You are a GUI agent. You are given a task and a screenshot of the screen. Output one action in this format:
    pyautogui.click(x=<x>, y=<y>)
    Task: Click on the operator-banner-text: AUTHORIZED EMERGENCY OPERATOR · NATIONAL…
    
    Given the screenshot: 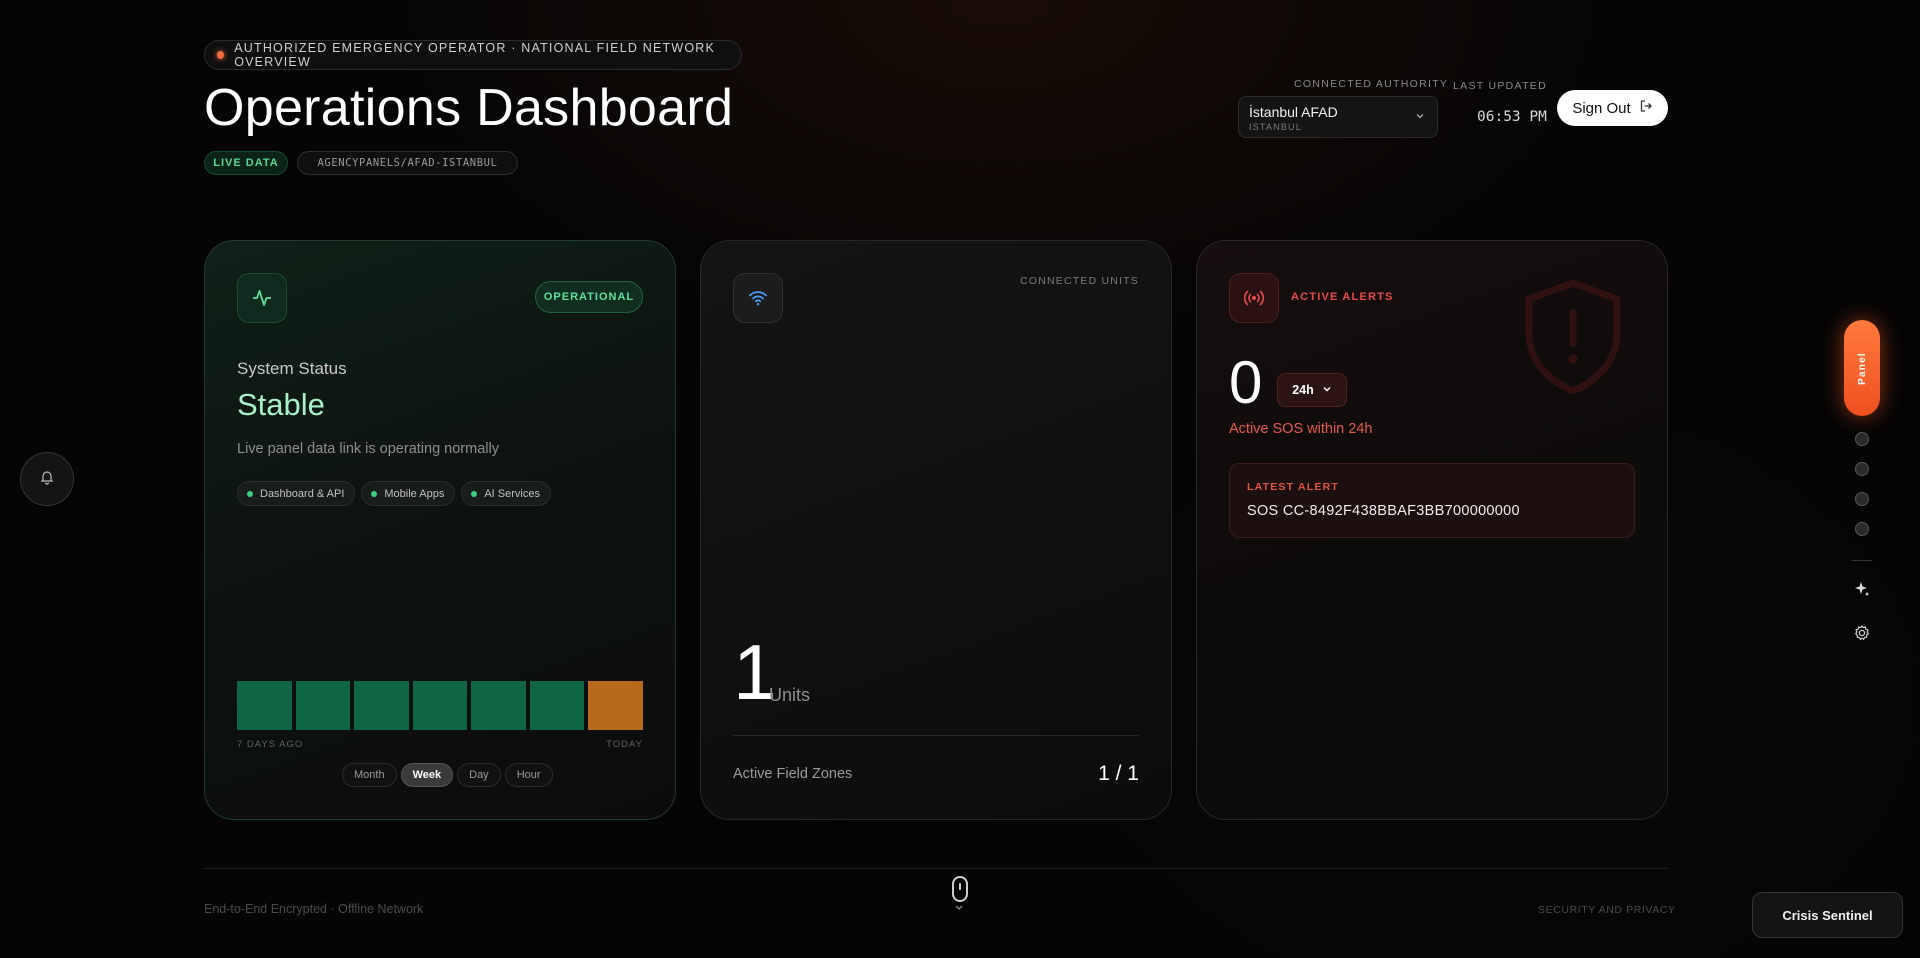 What is the action you would take?
    pyautogui.click(x=475, y=55)
    